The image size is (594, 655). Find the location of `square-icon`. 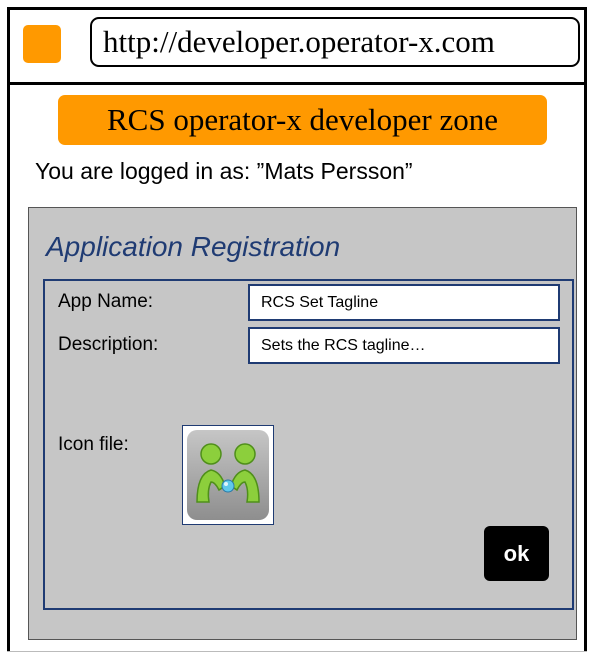

square-icon is located at coordinates (42, 44).